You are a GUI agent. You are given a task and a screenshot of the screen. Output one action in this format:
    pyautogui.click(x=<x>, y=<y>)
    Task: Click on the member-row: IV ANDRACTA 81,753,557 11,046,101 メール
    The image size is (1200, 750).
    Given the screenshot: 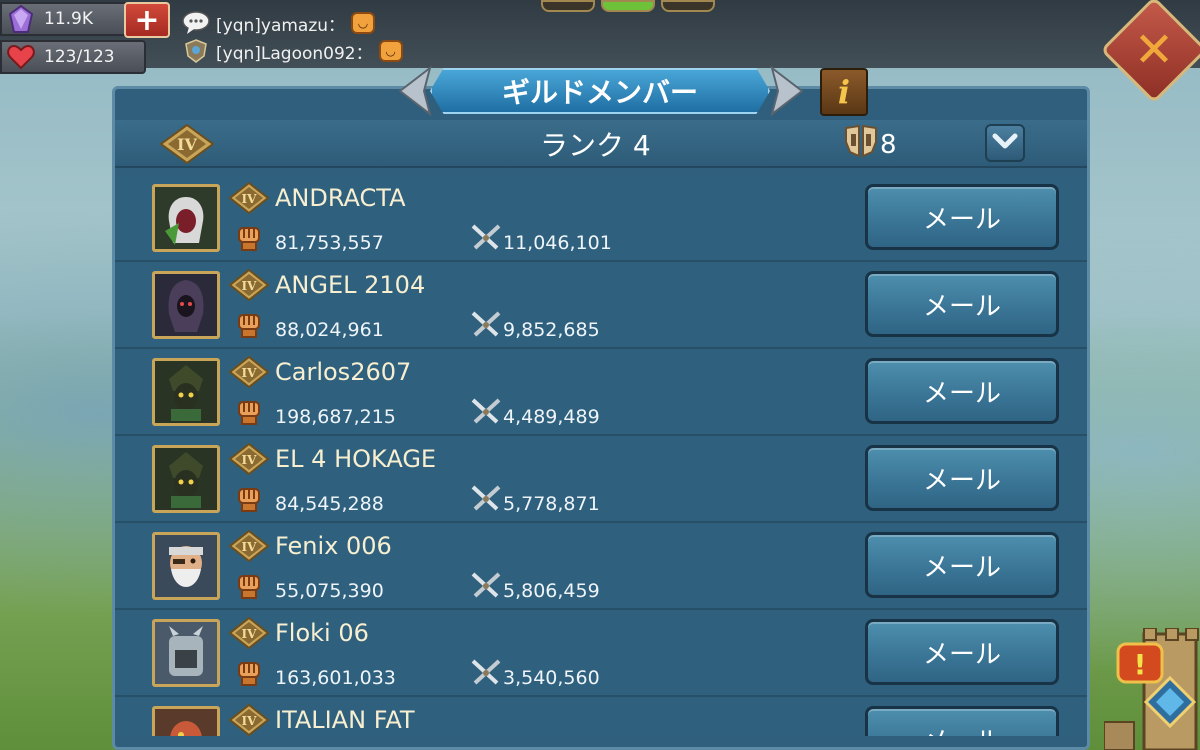 What is the action you would take?
    pyautogui.click(x=601, y=219)
    